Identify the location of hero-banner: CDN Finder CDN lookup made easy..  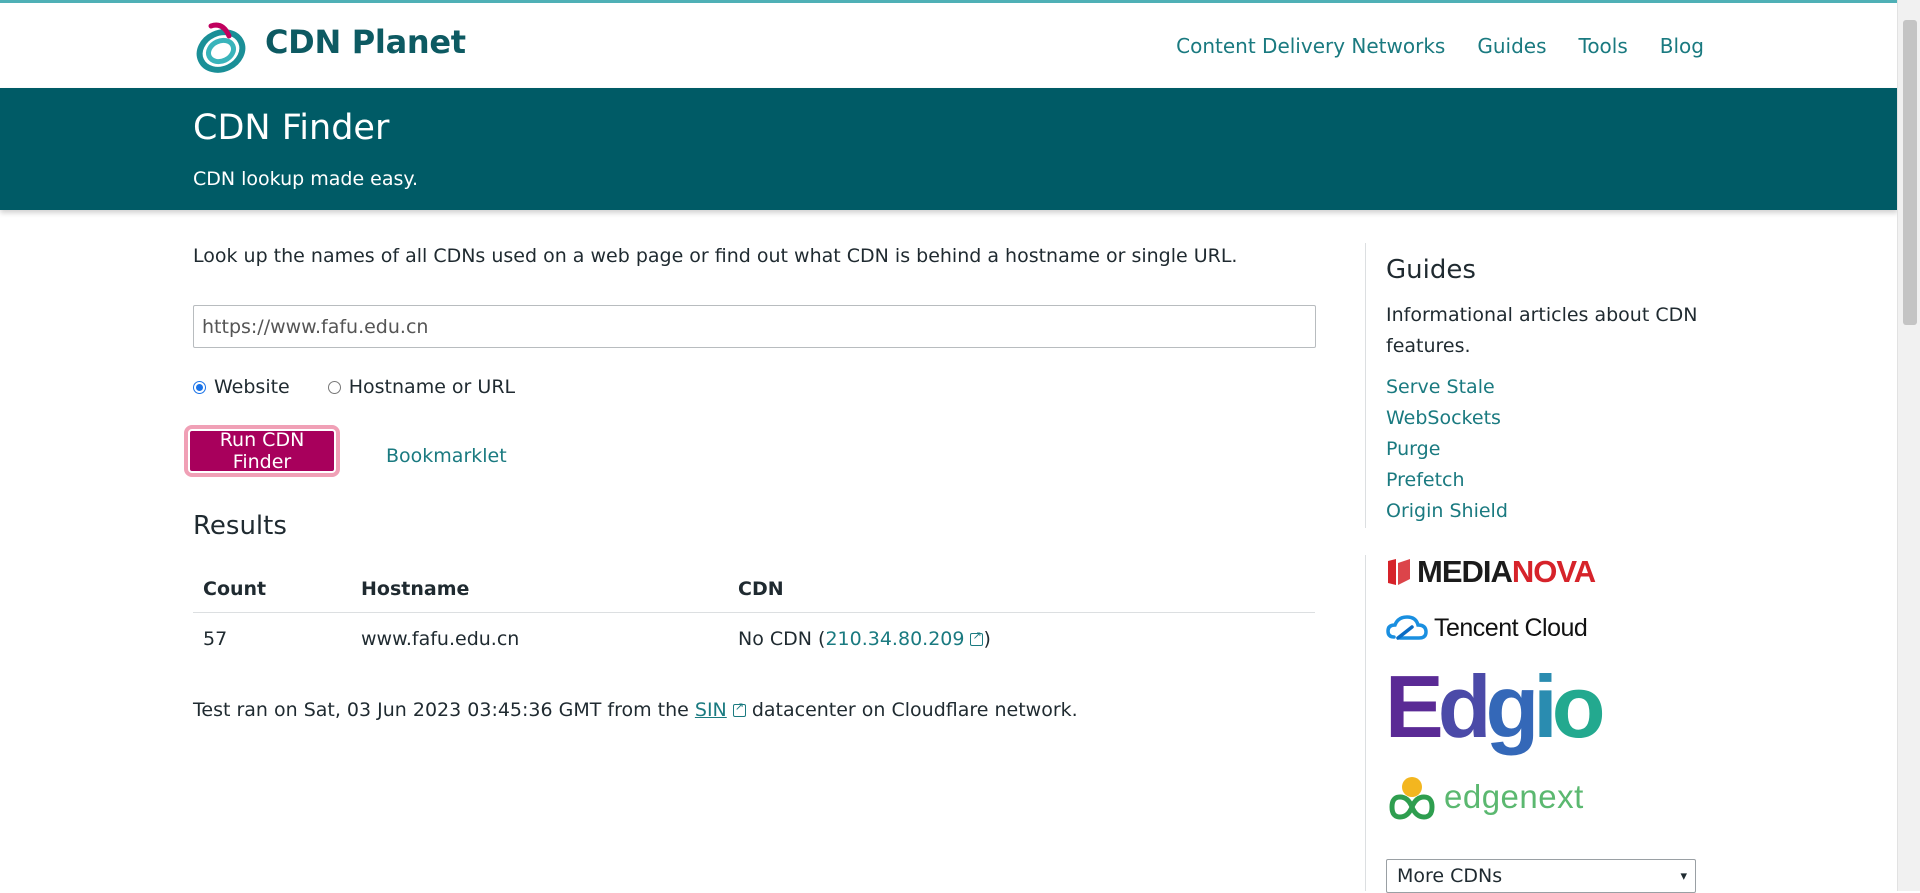
(949, 149).